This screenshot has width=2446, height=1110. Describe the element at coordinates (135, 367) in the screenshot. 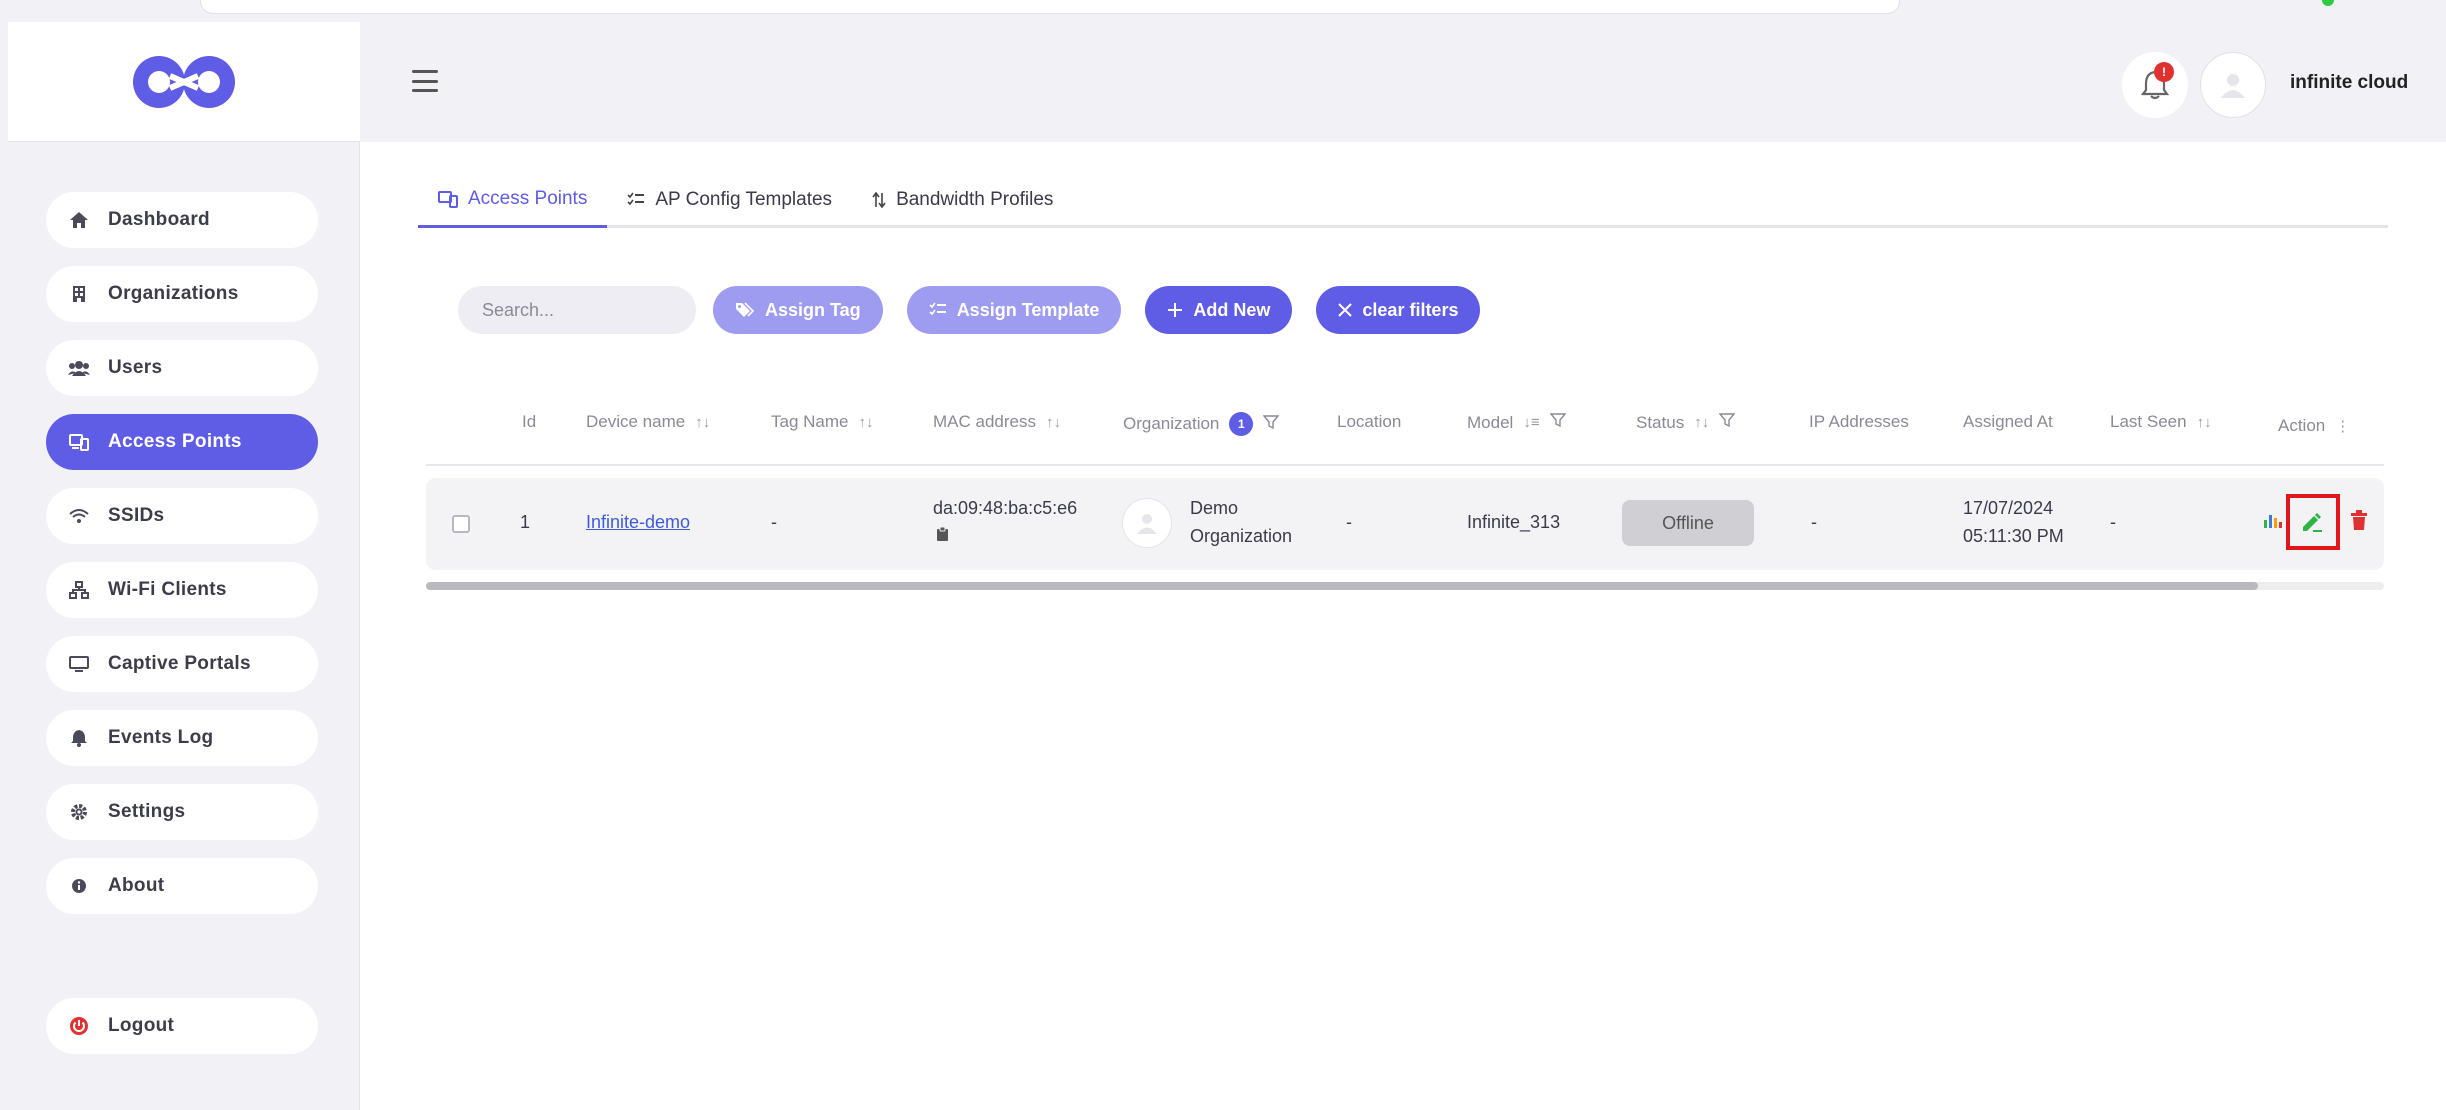

I see `sidebar-item-label: Users` at that location.